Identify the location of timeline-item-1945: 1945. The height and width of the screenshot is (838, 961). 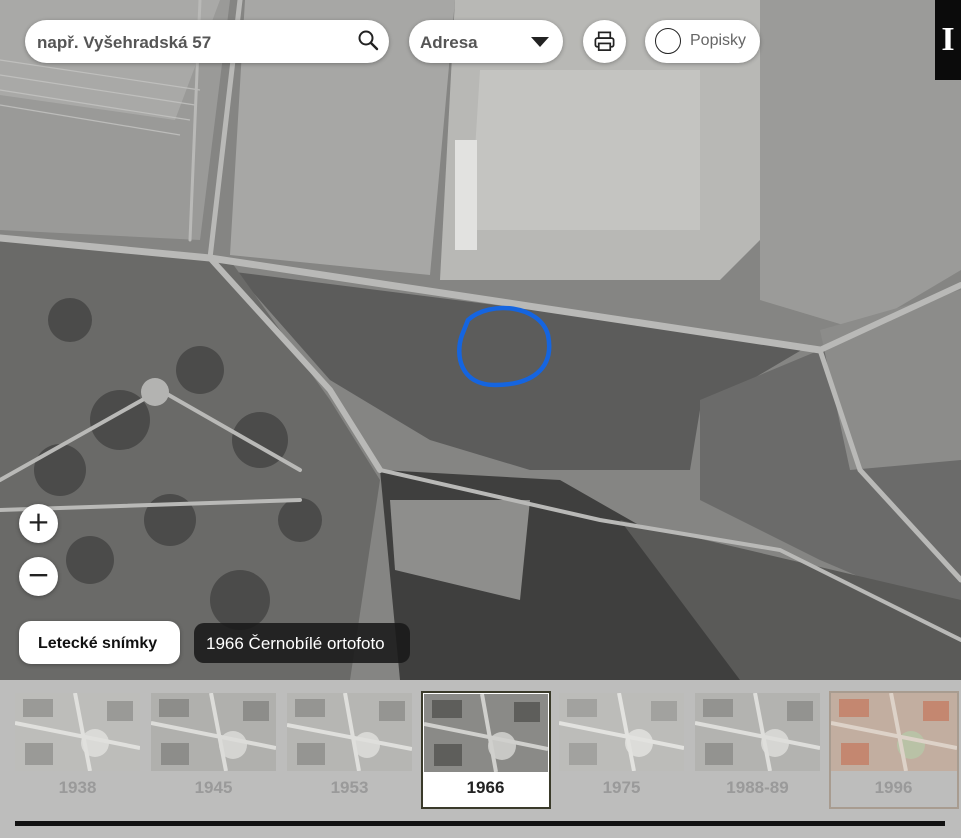
(213, 750).